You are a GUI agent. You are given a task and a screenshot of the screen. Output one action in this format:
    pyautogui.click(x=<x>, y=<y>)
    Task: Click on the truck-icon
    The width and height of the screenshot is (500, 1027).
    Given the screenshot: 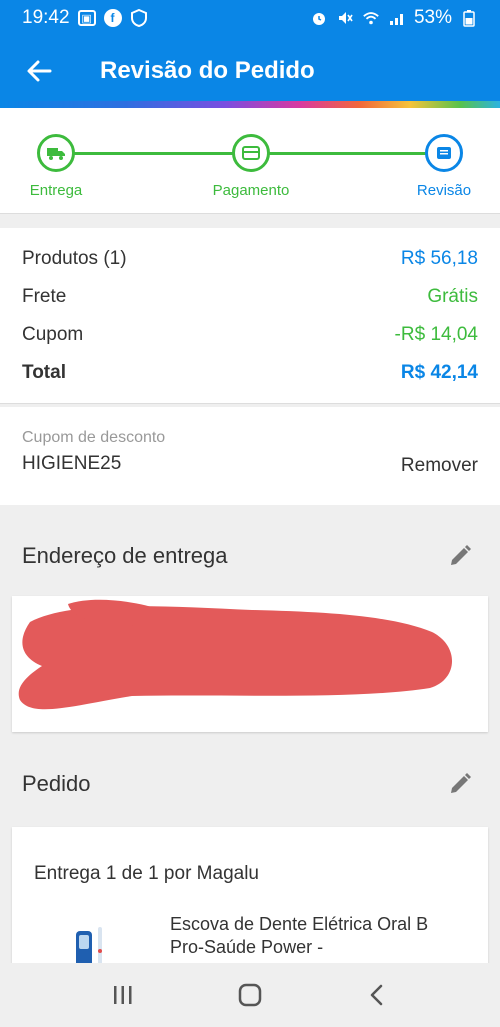 What is the action you would take?
    pyautogui.click(x=56, y=154)
    